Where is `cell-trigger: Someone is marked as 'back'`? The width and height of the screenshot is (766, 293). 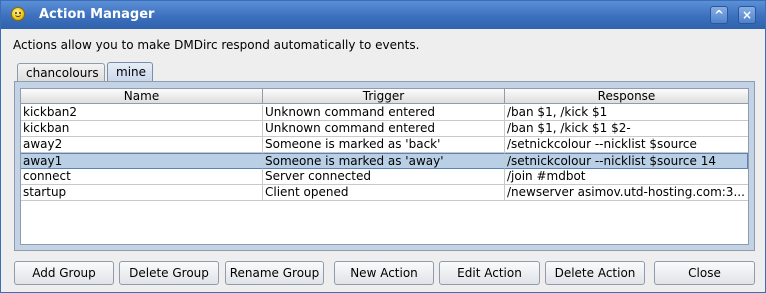
cell-trigger: Someone is marked as 'back' is located at coordinates (384, 145).